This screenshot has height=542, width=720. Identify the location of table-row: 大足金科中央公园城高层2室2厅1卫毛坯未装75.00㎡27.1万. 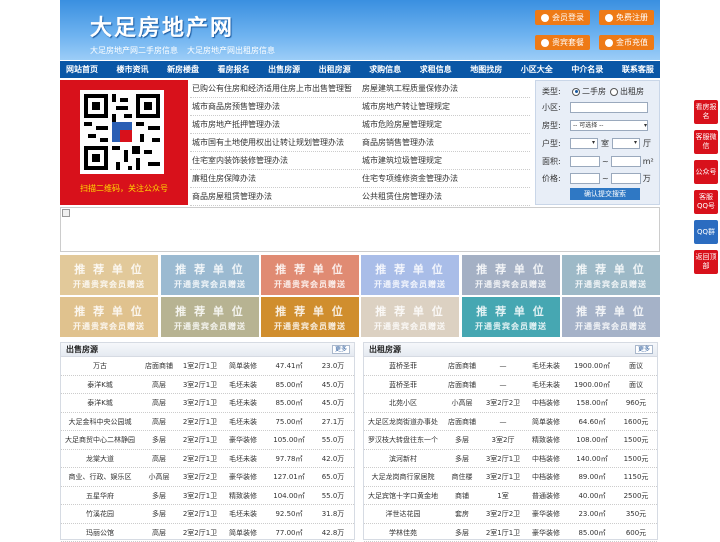
(207, 422).